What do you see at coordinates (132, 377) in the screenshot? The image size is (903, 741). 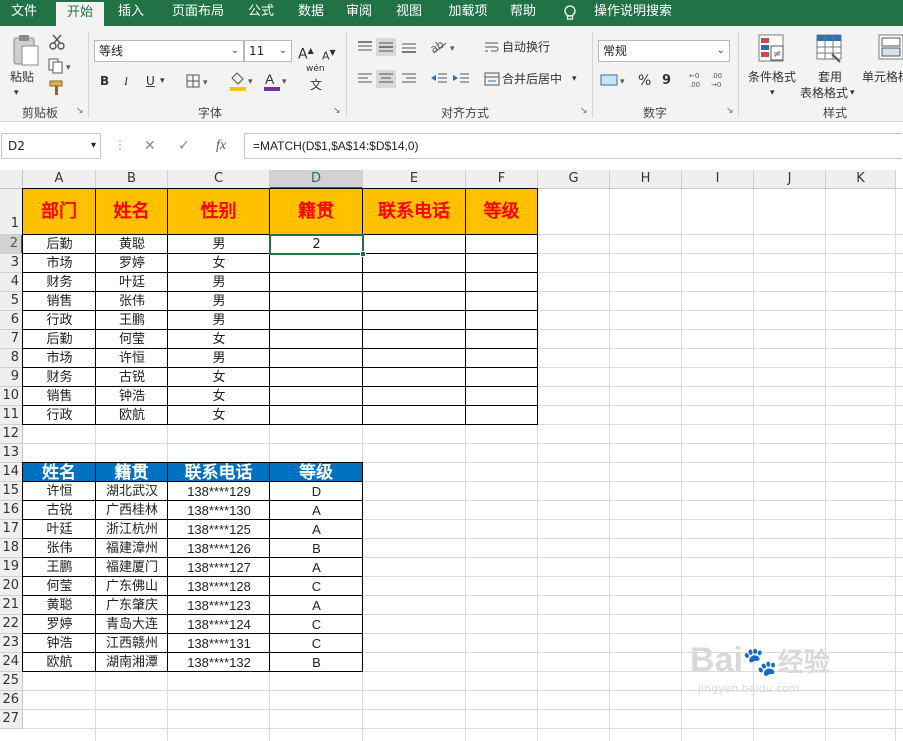 I see `table1-cell: 古锐` at bounding box center [132, 377].